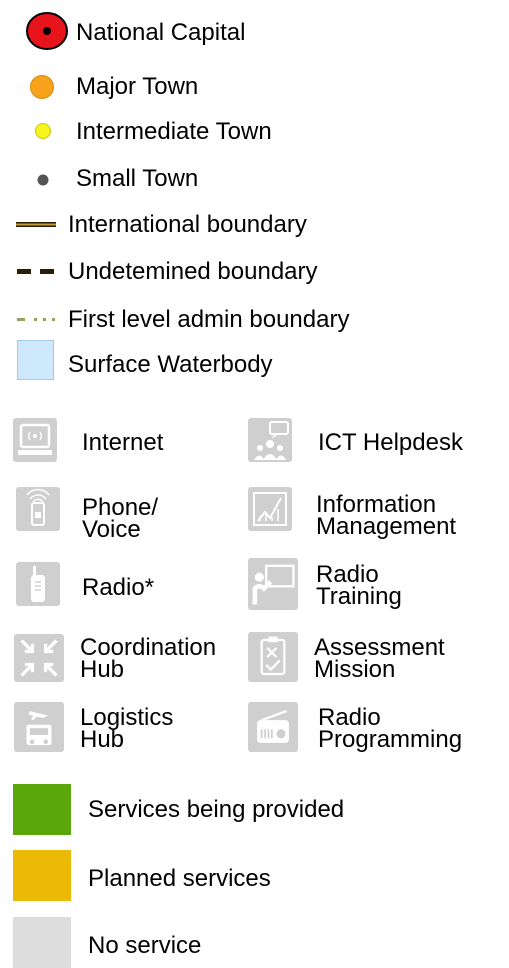 The image size is (509, 968). What do you see at coordinates (35, 360) in the screenshot?
I see `surface-waterbody-swatch` at bounding box center [35, 360].